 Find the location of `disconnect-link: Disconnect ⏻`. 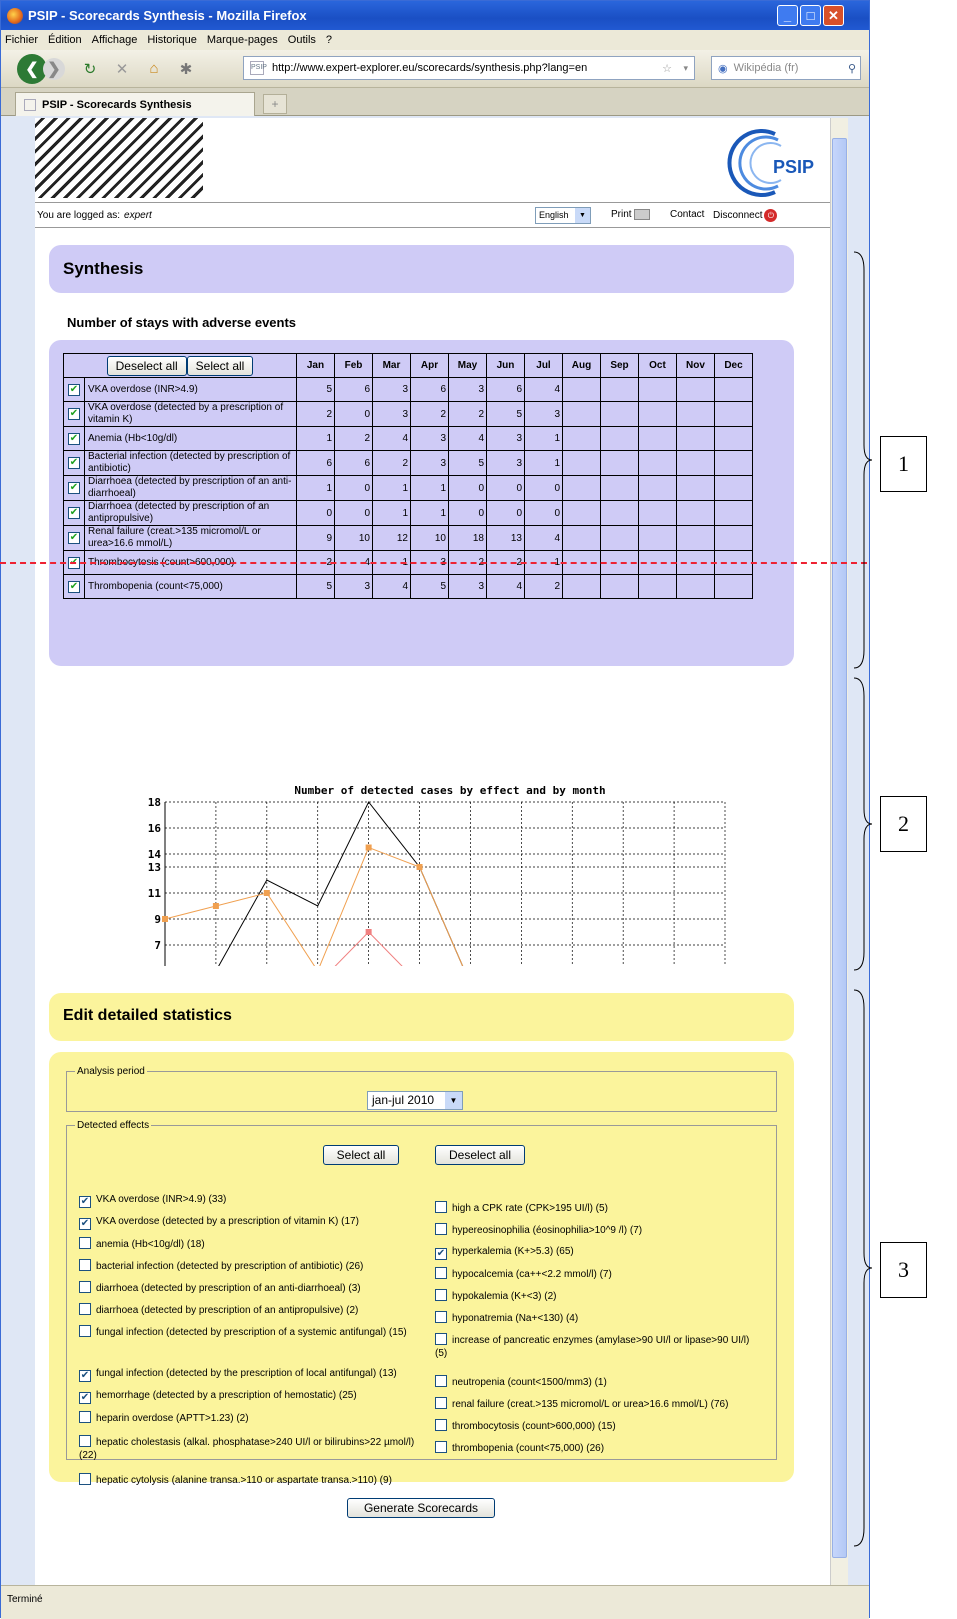

disconnect-link: Disconnect ⏻ is located at coordinates (745, 215).